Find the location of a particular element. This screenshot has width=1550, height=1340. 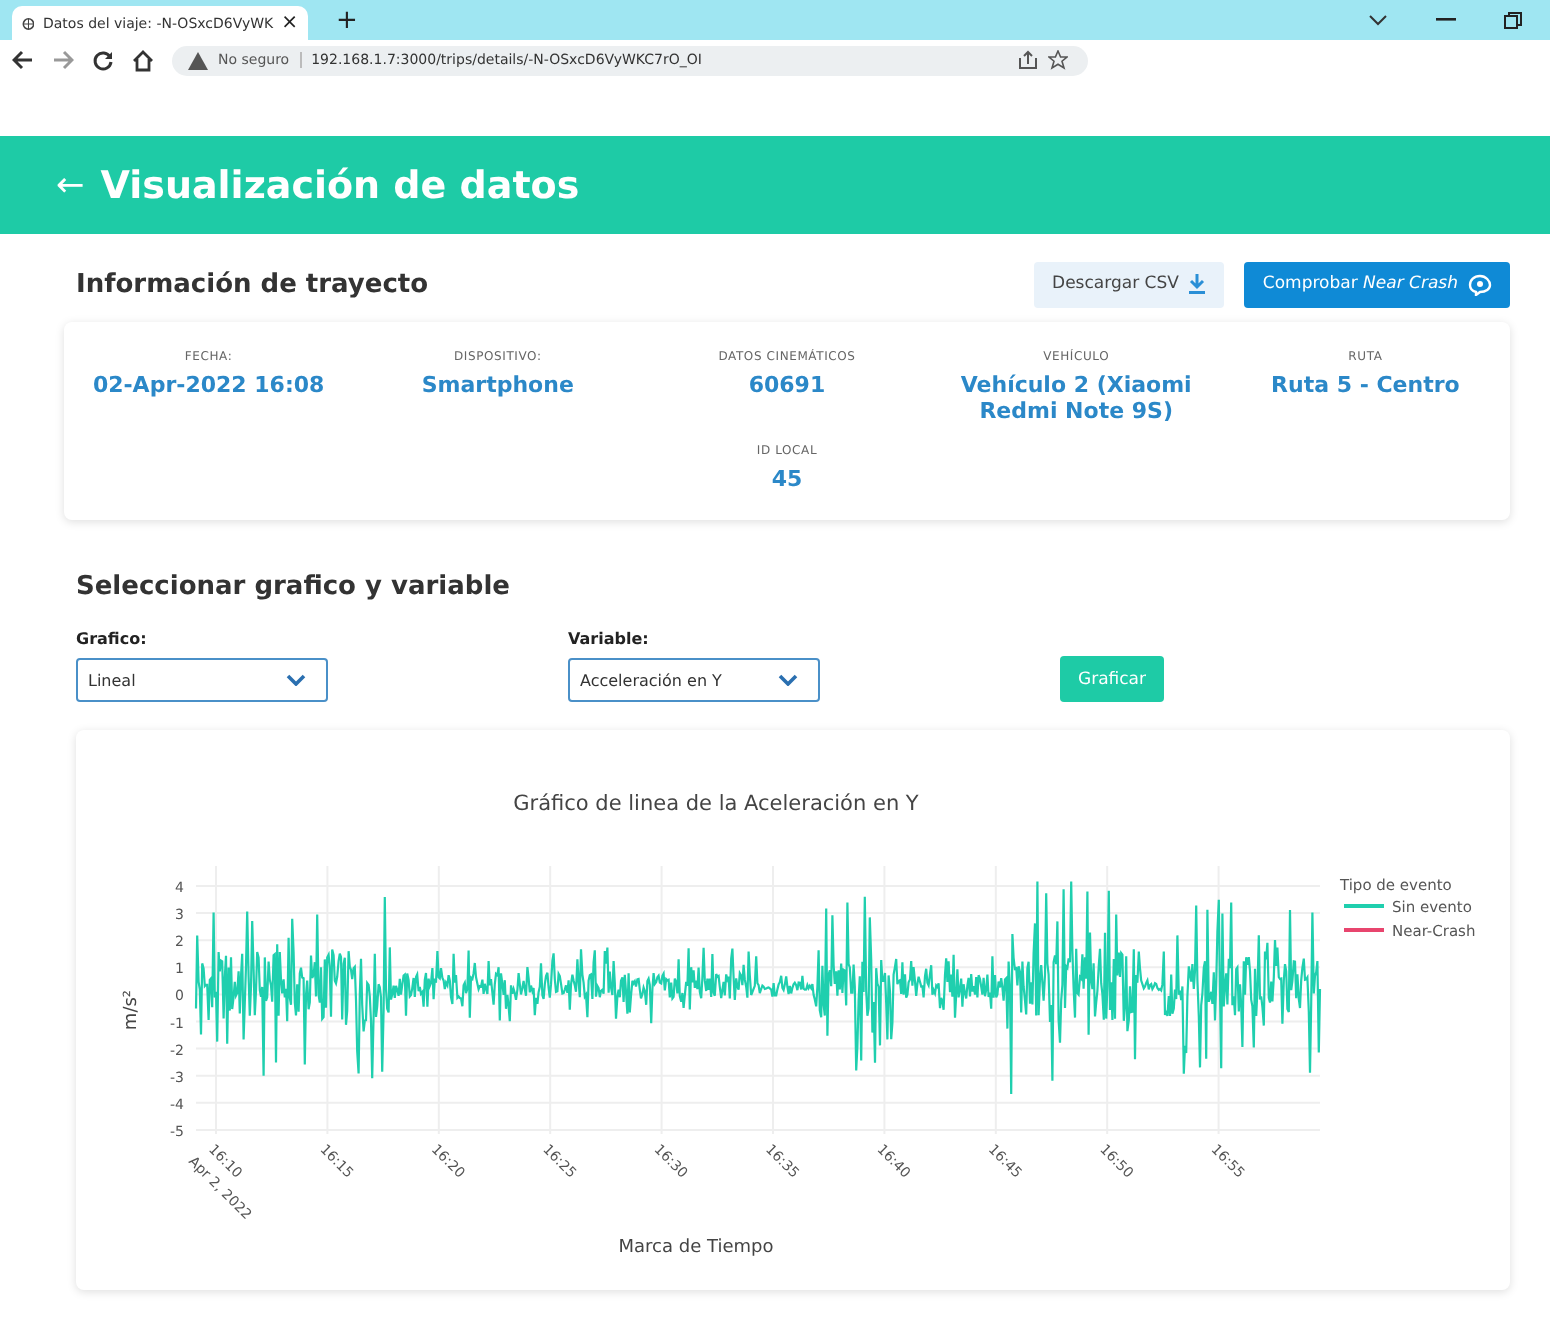

star-icon is located at coordinates (1058, 60).